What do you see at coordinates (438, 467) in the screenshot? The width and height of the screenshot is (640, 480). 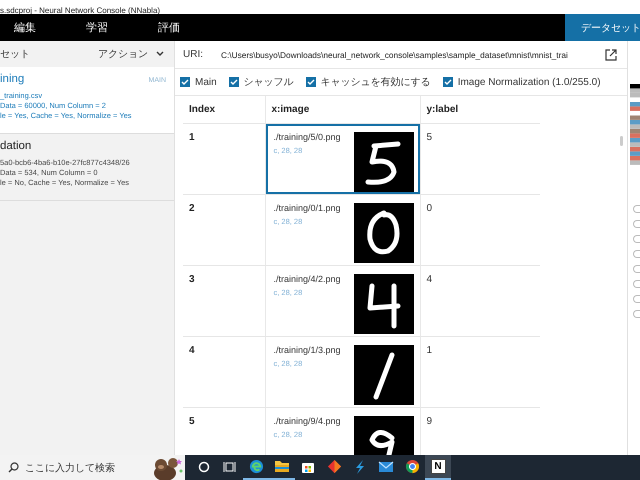 I see `app-icon: N` at bounding box center [438, 467].